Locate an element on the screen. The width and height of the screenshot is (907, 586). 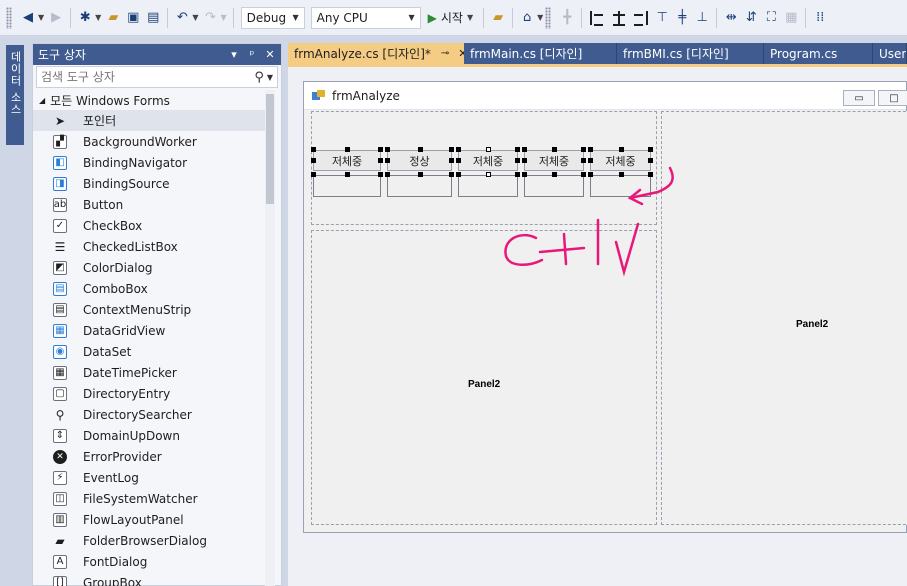
start-button: ▶ 시작 ▼ is located at coordinates (451, 18).